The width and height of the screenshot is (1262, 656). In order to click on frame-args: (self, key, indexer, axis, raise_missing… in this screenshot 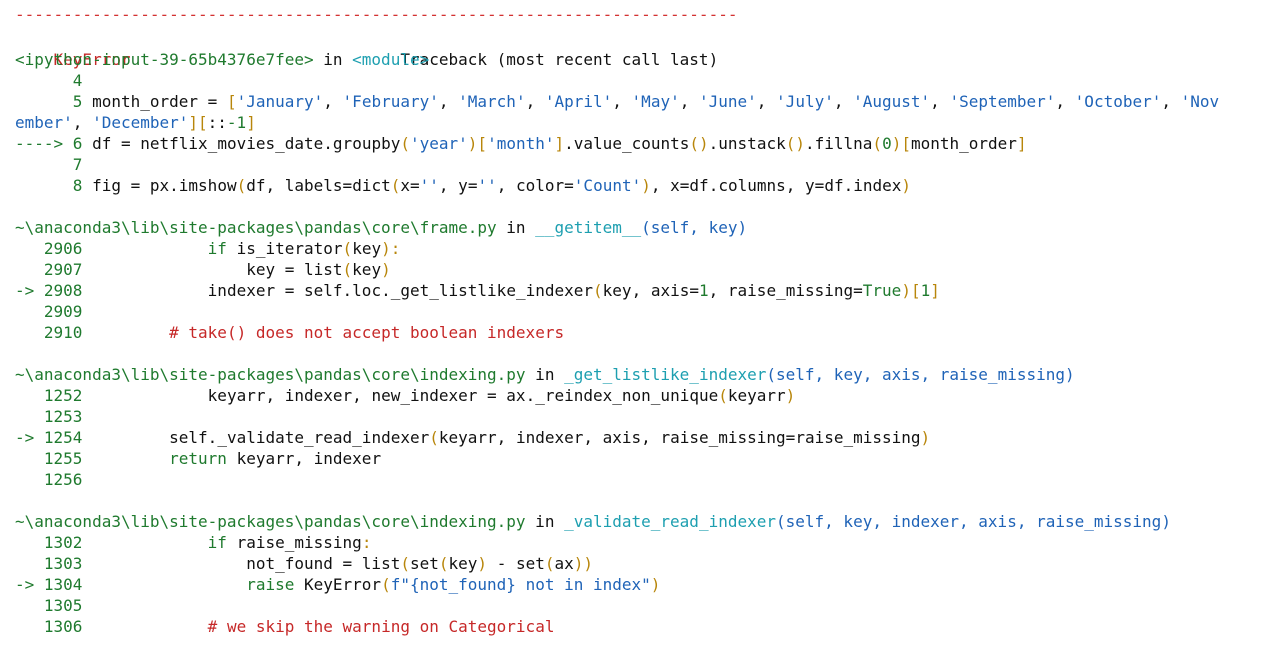, I will do `click(973, 521)`.